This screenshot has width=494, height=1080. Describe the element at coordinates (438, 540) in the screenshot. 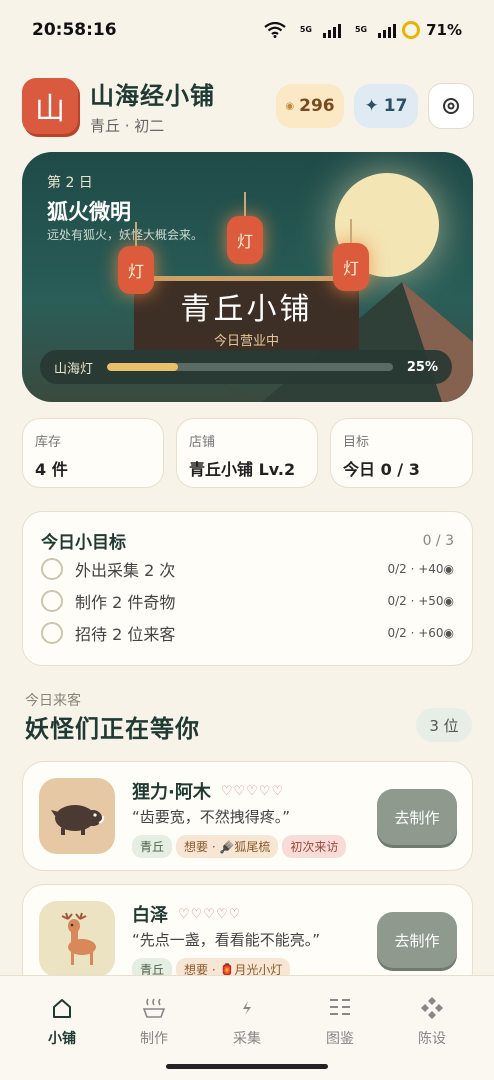

I see `goals-count: 0 / 3` at that location.